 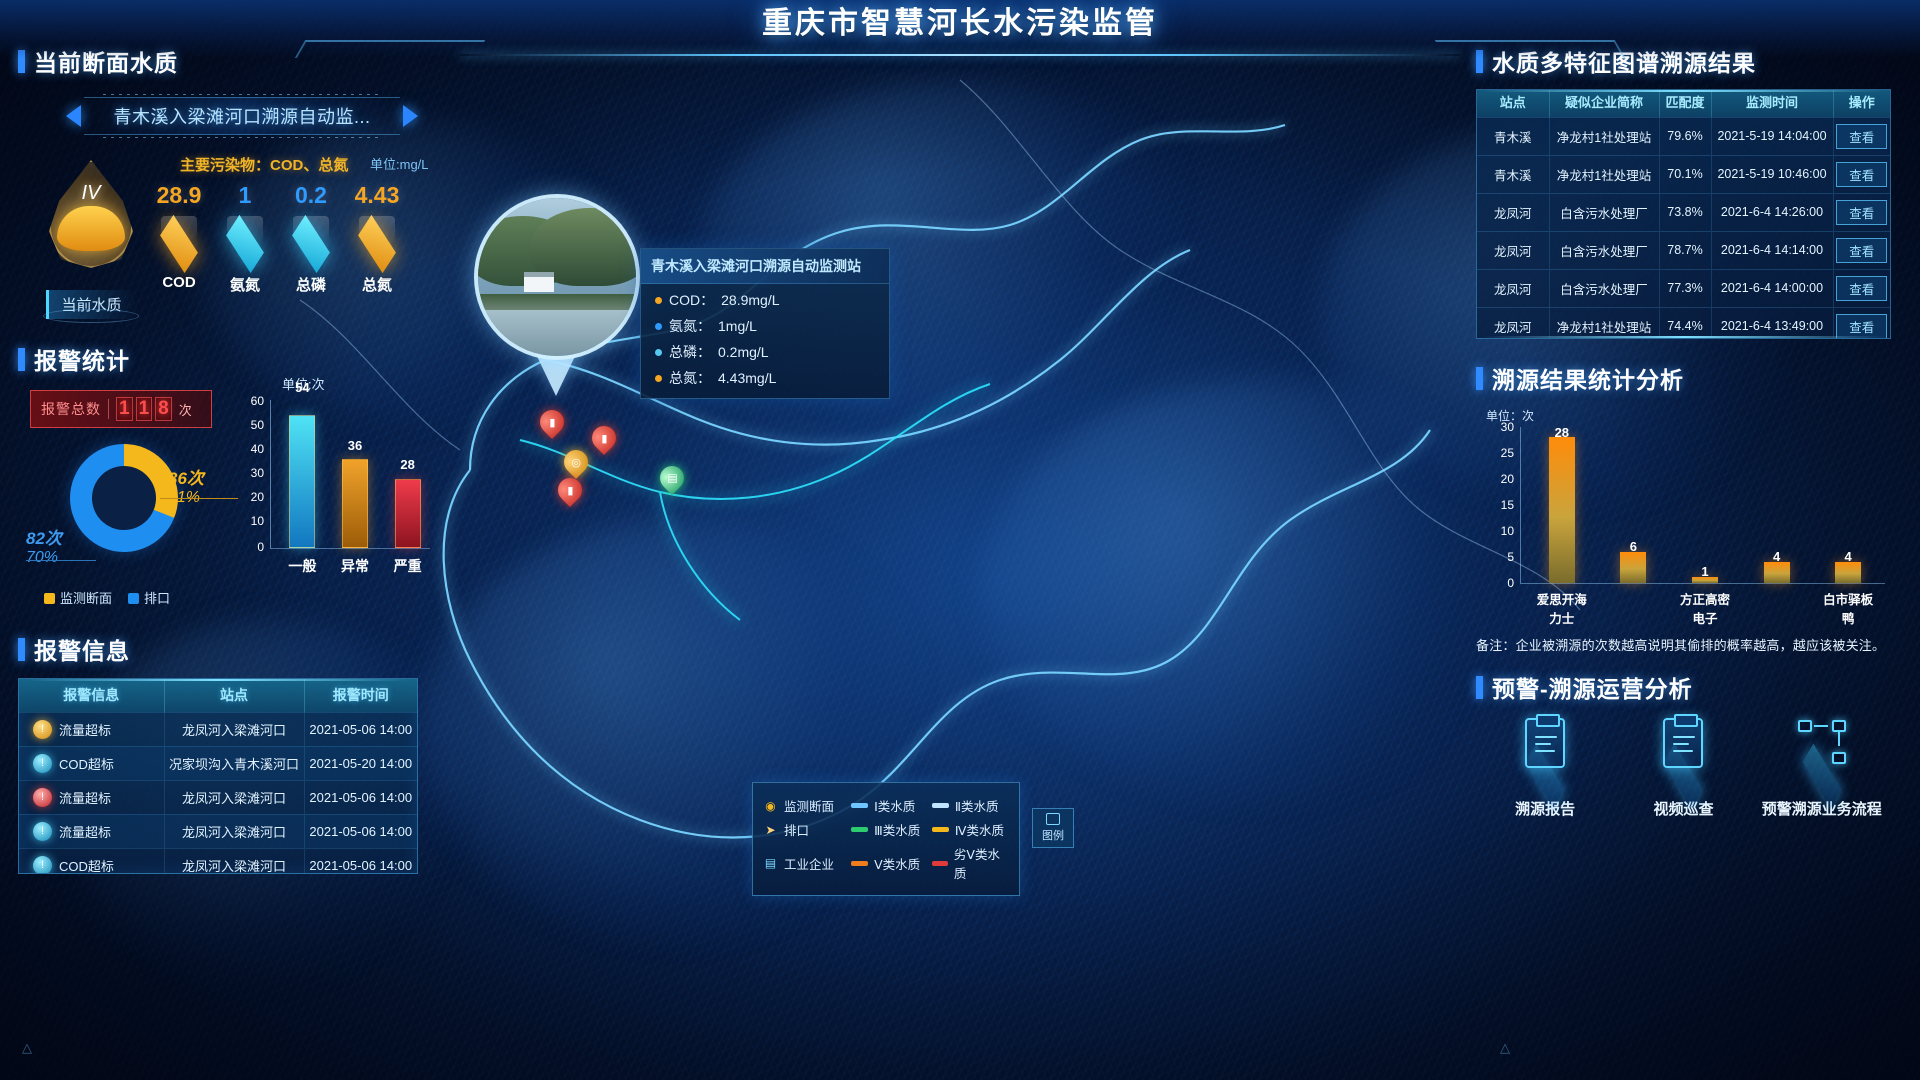 What do you see at coordinates (1772, 211) in the screenshot?
I see `trace-time: 2021-6-4 14:26:00` at bounding box center [1772, 211].